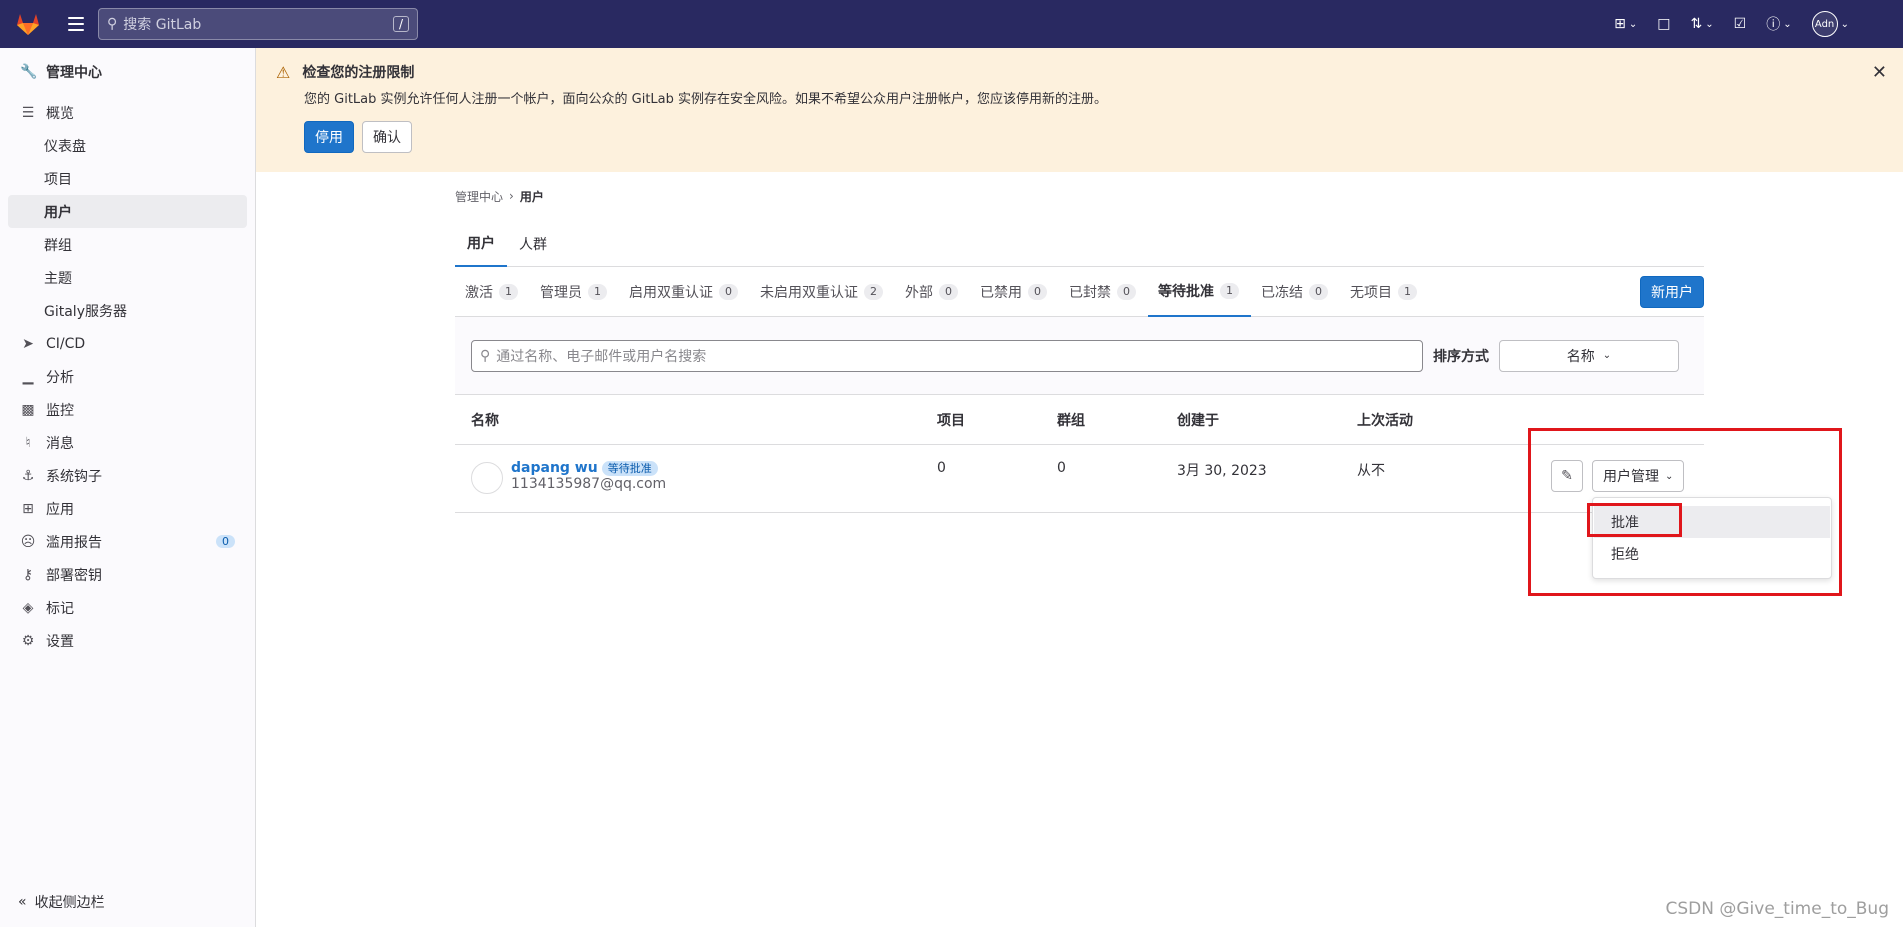 The height and width of the screenshot is (927, 1903). Describe the element at coordinates (671, 292) in the screenshot. I see `tab-label: 启用双重认证` at that location.